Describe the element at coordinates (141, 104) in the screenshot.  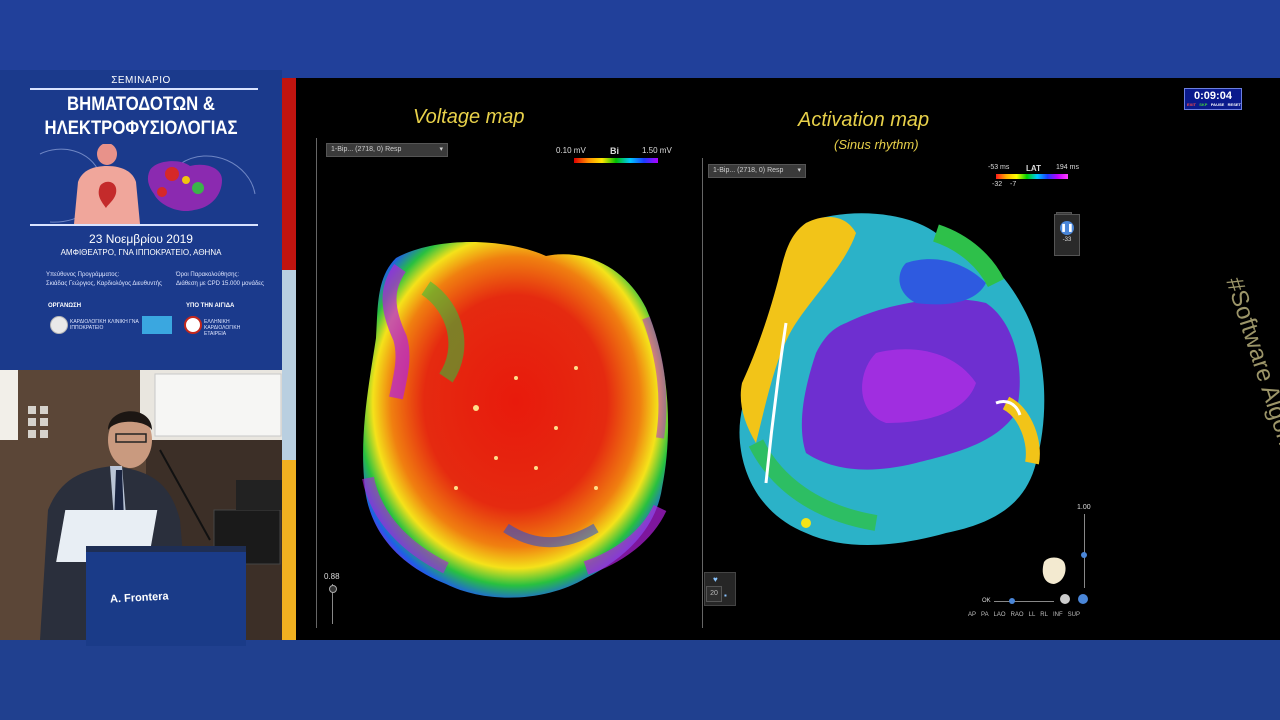
I see `poster-title-line1: ΒΗΜΑΤΟΔΟΤΩΝ &` at that location.